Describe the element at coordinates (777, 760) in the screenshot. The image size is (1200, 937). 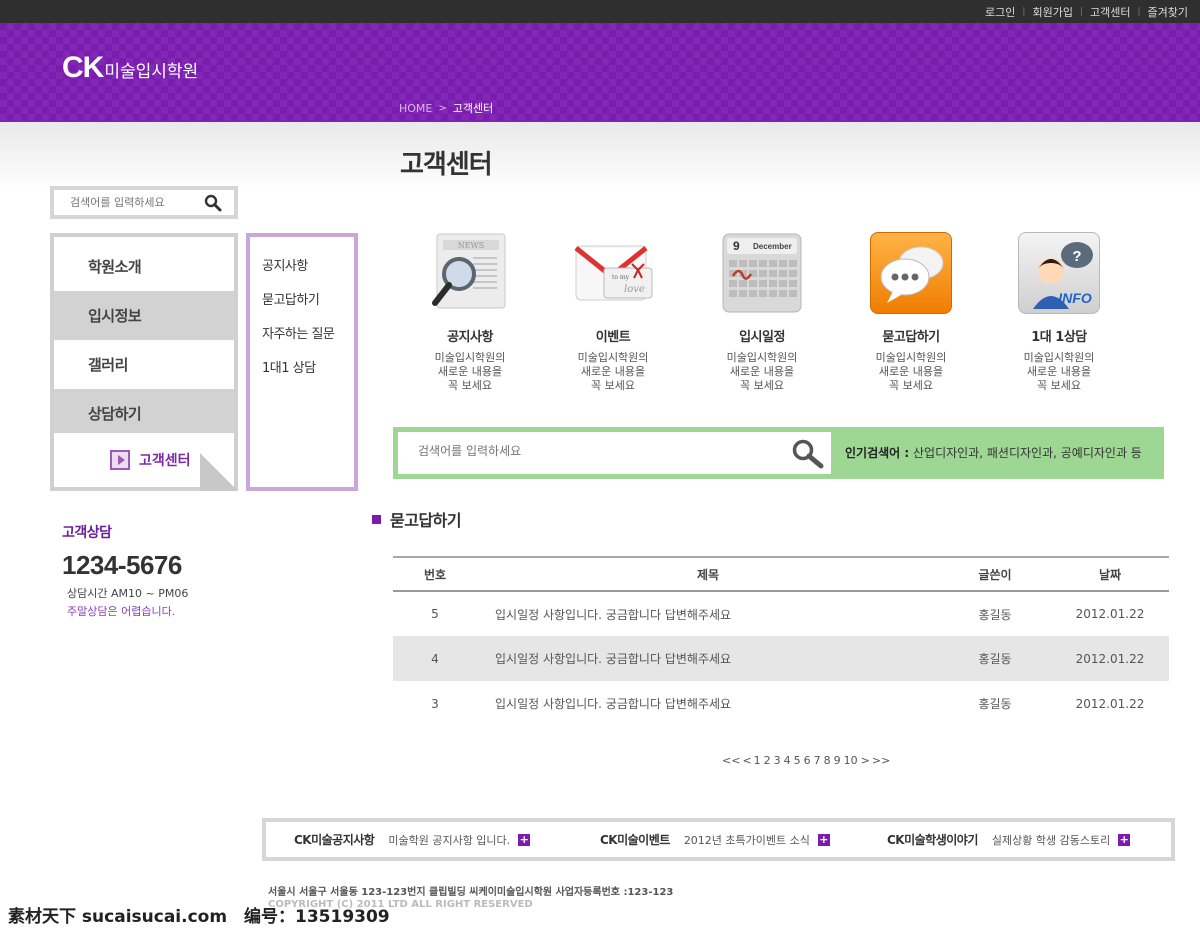
I see `page-number: 3` at that location.